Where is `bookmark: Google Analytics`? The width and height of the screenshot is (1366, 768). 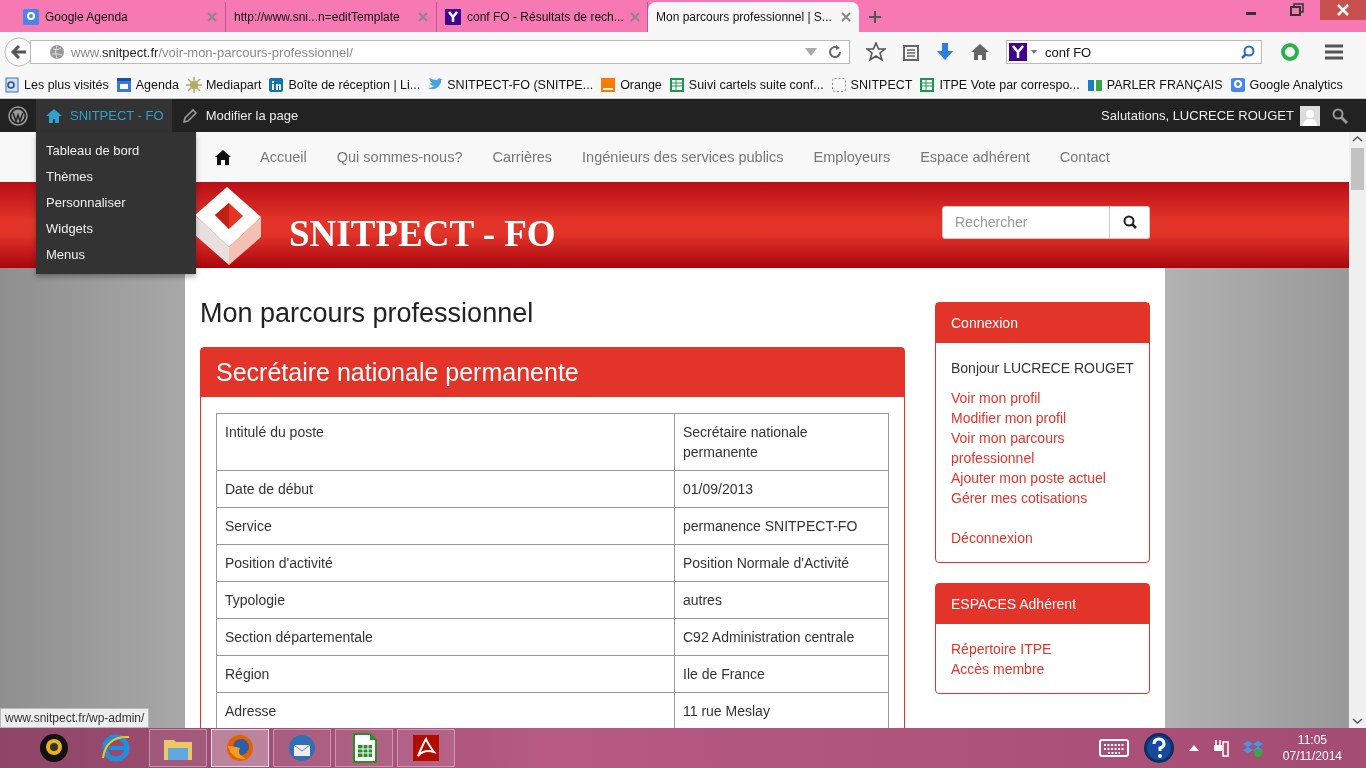
bookmark: Google Analytics is located at coordinates (1286, 85).